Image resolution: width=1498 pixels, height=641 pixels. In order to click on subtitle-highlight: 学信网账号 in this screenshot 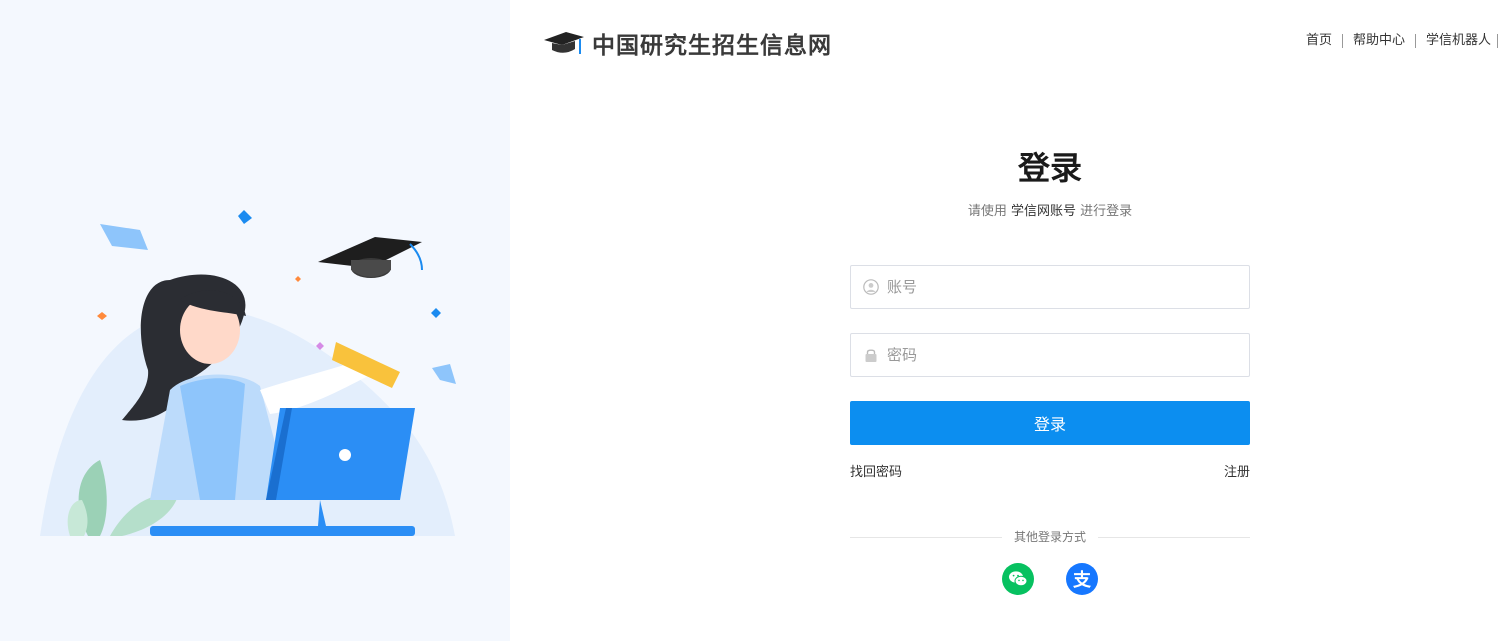, I will do `click(1043, 211)`.